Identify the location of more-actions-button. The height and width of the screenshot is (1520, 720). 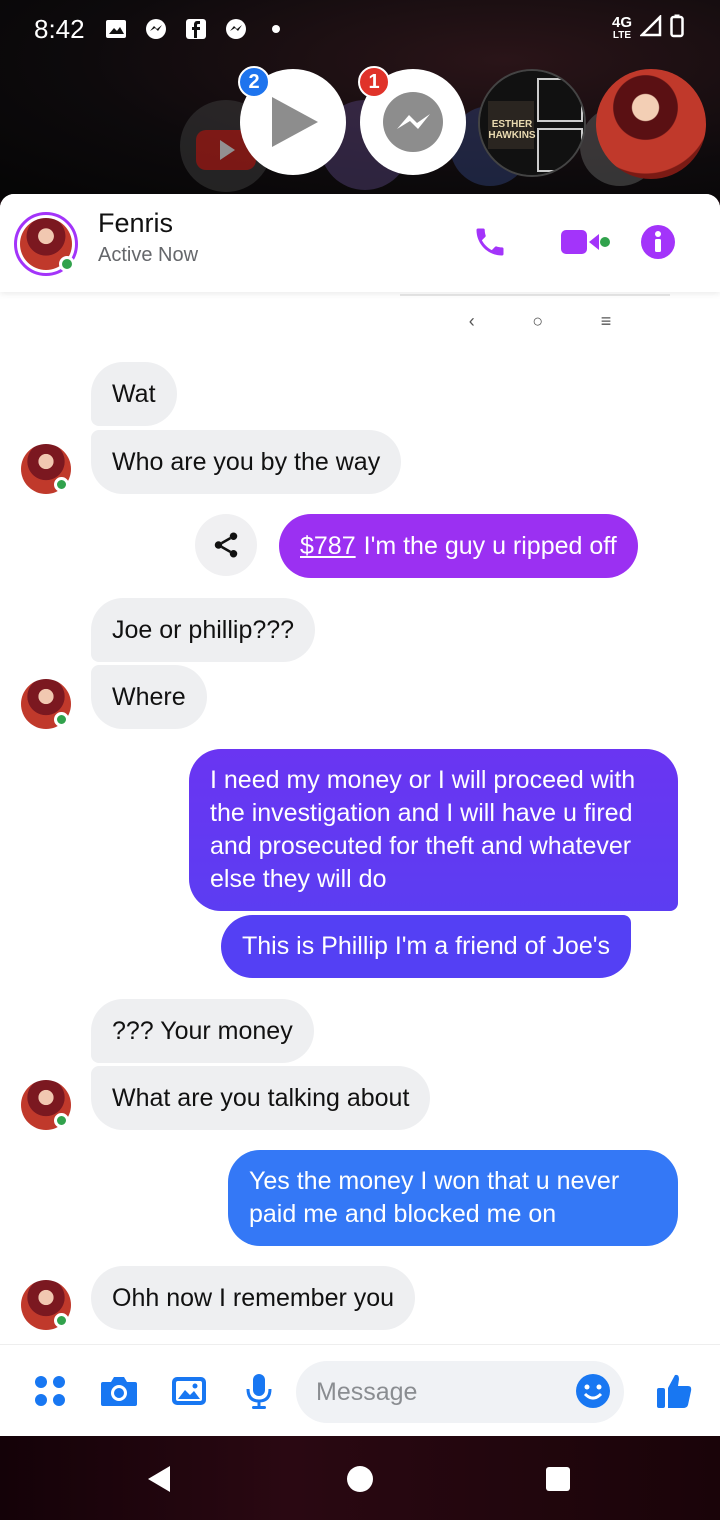
(50, 1391).